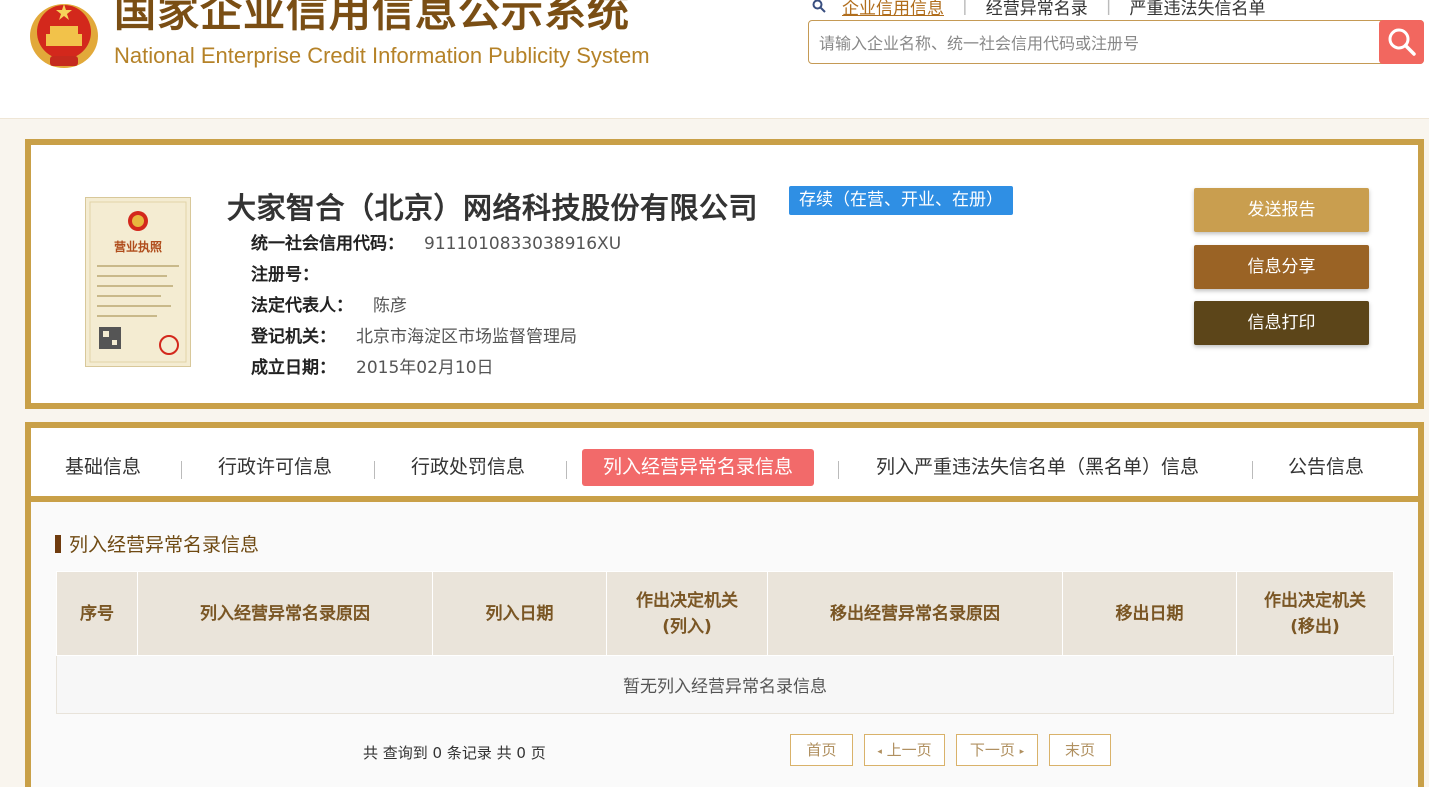  I want to click on column-header-index: 序号, so click(97, 613).